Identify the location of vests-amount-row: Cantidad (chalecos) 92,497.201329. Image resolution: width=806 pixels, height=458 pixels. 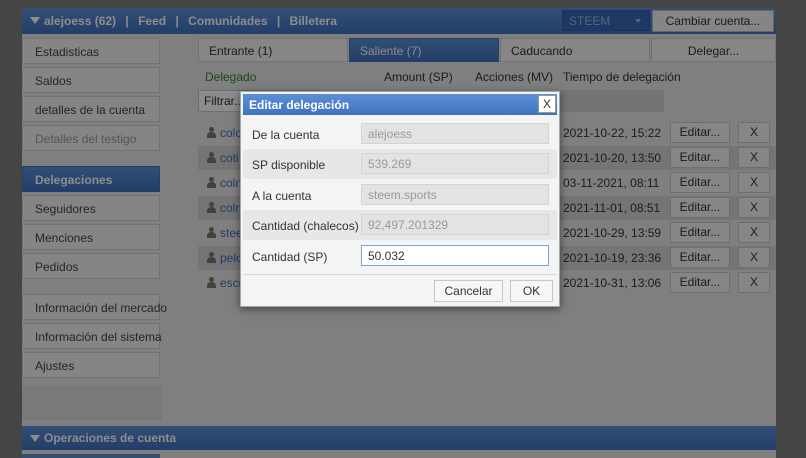
(400, 225).